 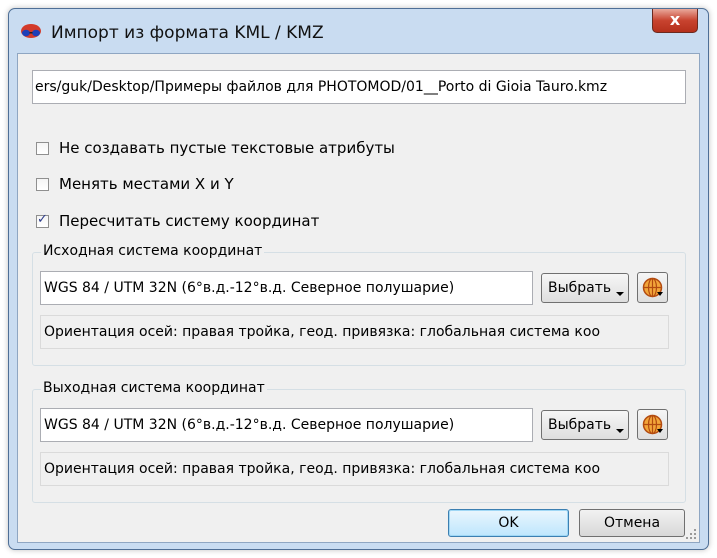 What do you see at coordinates (227, 148) in the screenshot?
I see `option-label: Не создавать пустые текстовые атрибуты` at bounding box center [227, 148].